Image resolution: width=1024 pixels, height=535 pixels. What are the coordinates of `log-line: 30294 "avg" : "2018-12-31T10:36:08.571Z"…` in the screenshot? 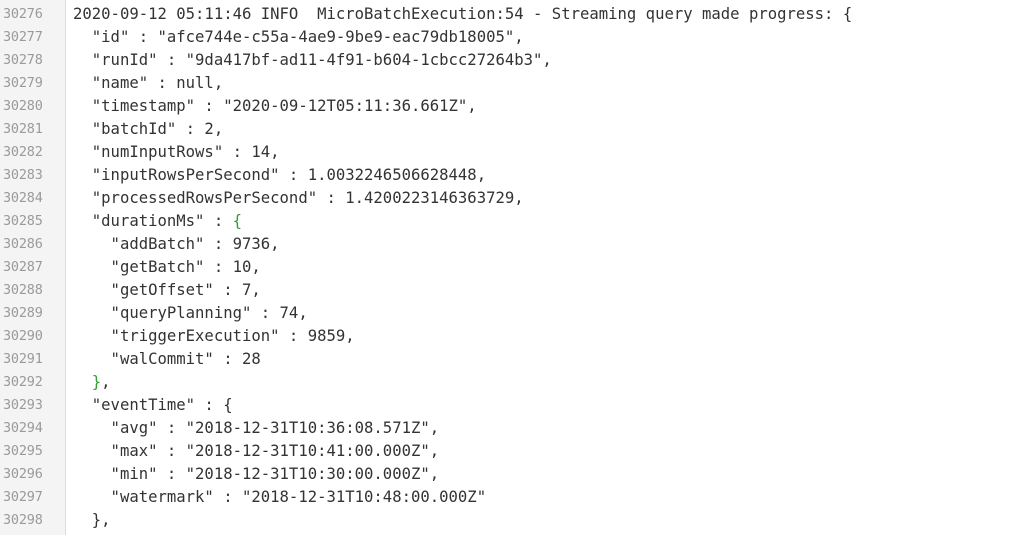 It's located at (512, 428).